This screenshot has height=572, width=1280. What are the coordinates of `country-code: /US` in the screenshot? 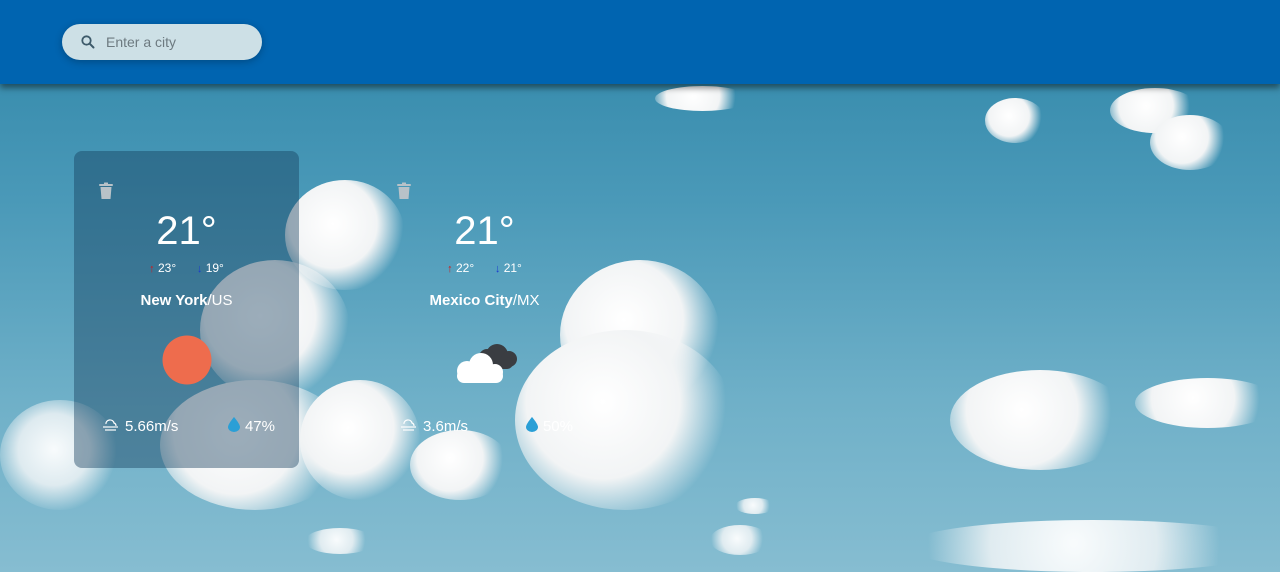 It's located at (220, 300).